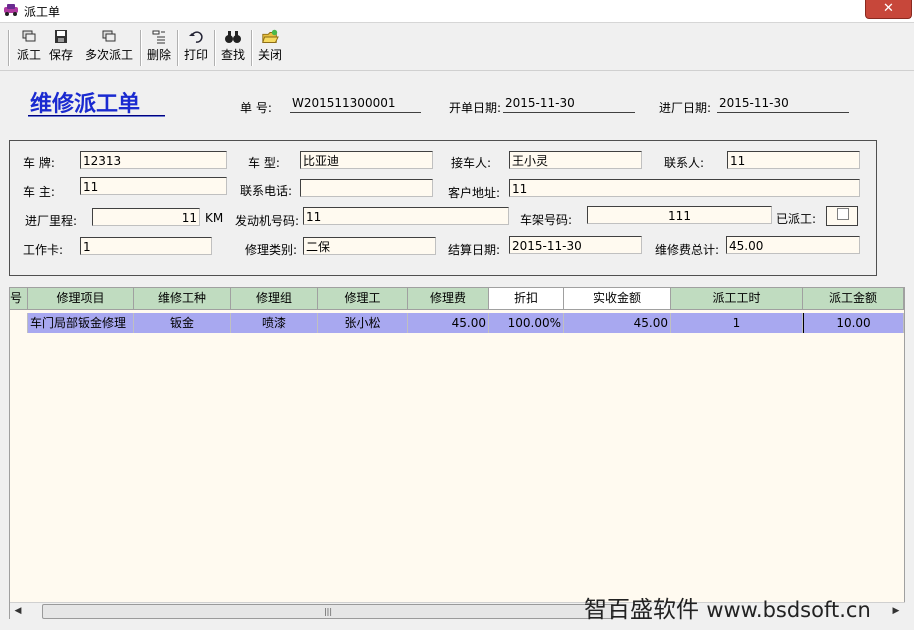 The height and width of the screenshot is (630, 914). I want to click on scroll-right-arrow-icon: ▶, so click(896, 611).